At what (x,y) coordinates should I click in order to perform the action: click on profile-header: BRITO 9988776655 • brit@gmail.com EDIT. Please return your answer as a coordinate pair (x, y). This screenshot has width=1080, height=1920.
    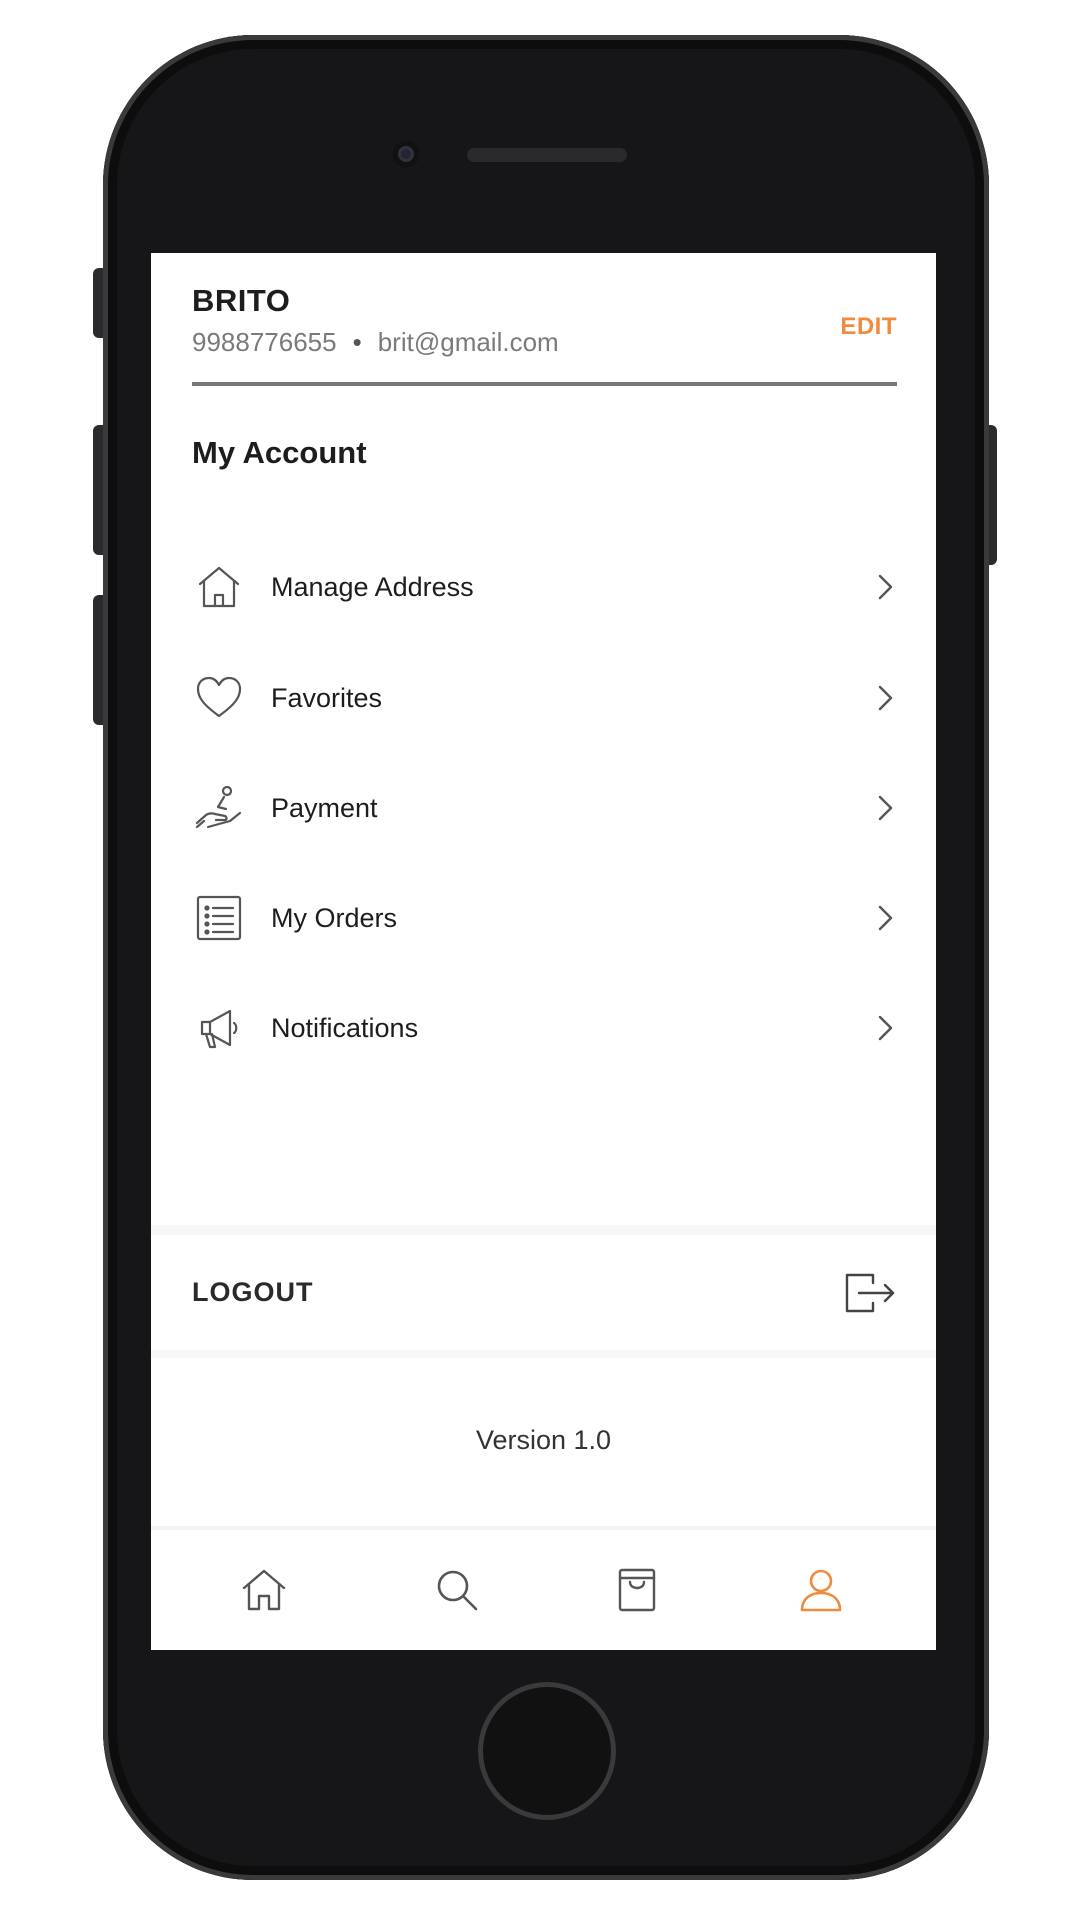
    Looking at the image, I should click on (544, 328).